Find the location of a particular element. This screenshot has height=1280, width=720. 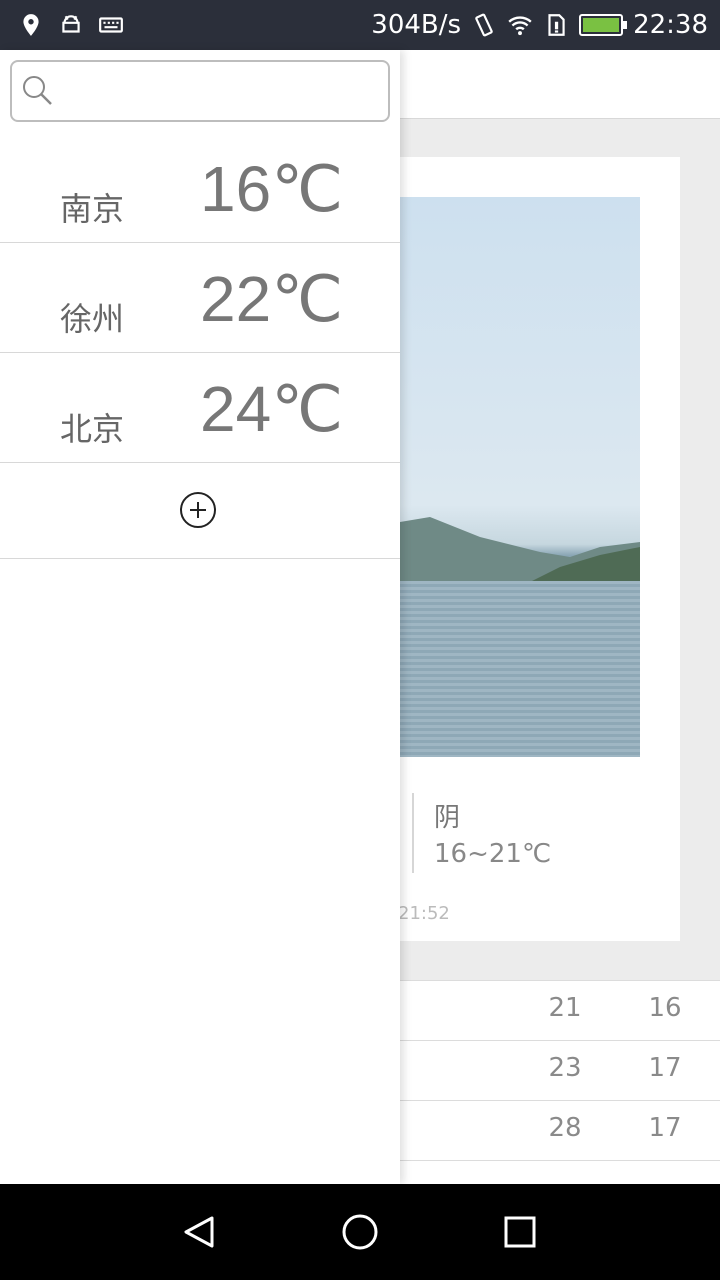

network-speed: 304B/s is located at coordinates (416, 25).